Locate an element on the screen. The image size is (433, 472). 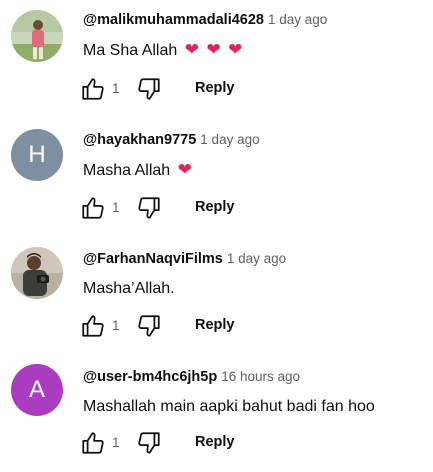
comment-text: Mashallah main aapki bahut badi fan hoo is located at coordinates (229, 407).